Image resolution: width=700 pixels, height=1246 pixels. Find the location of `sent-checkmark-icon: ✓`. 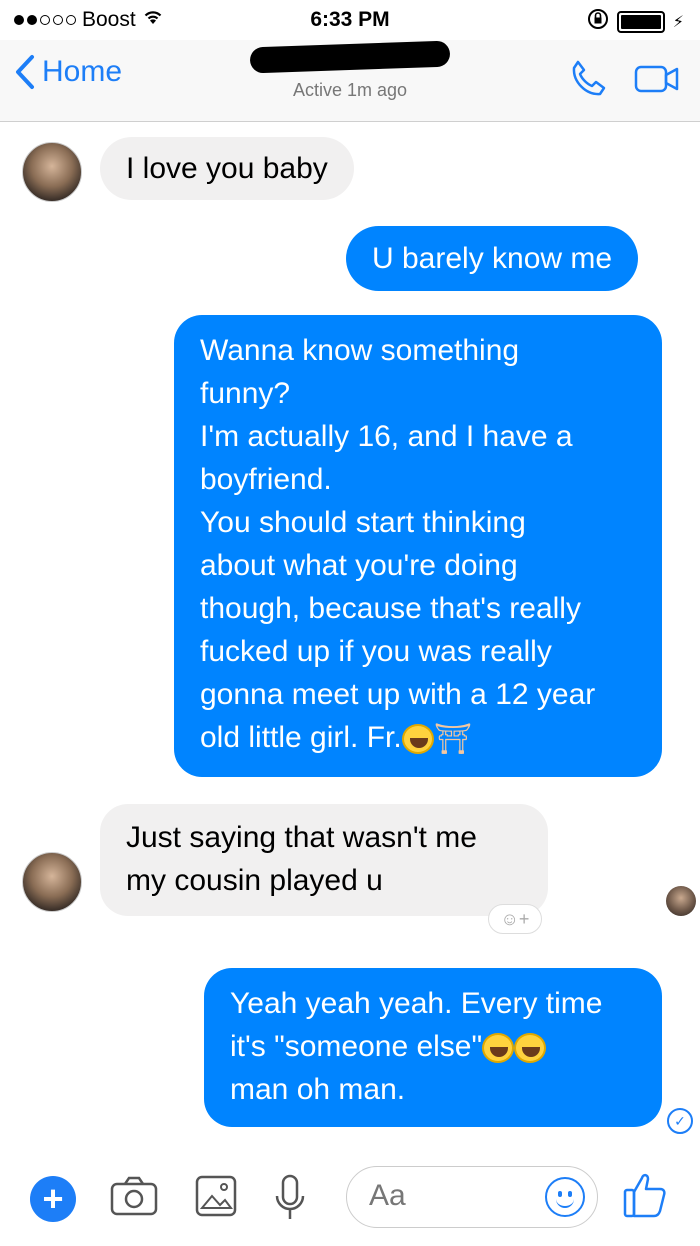

sent-checkmark-icon: ✓ is located at coordinates (680, 1121).